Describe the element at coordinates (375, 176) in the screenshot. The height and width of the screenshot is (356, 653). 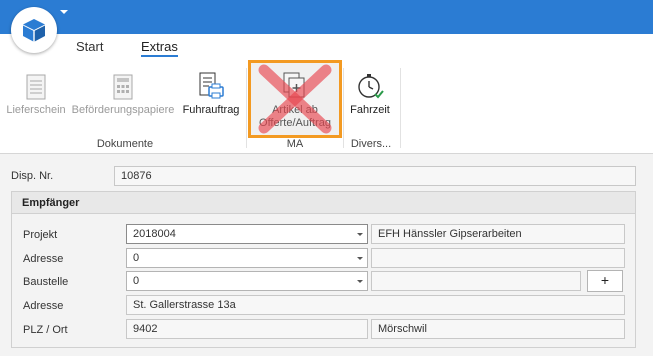
I see `disp-nr-field: 10876` at that location.